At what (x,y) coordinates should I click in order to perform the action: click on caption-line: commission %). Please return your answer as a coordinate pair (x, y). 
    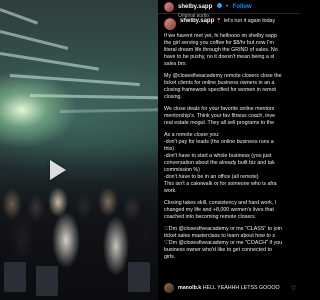
    Looking at the image, I should click on (230, 170).